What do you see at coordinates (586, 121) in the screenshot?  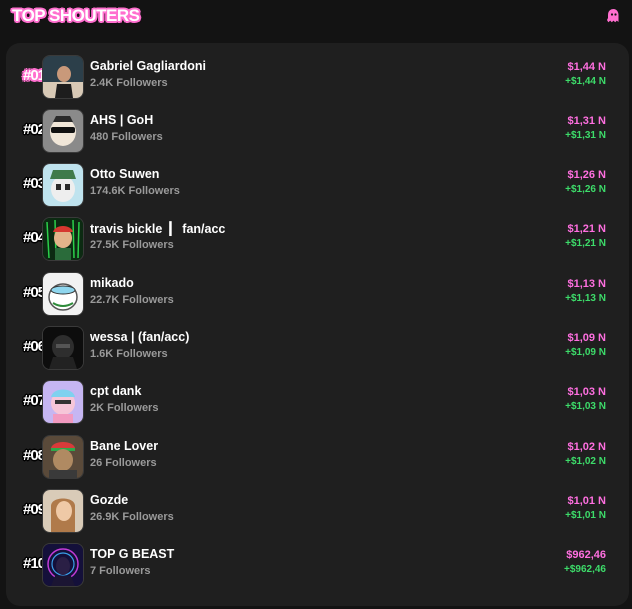 I see `amount-value: $1,31 N` at bounding box center [586, 121].